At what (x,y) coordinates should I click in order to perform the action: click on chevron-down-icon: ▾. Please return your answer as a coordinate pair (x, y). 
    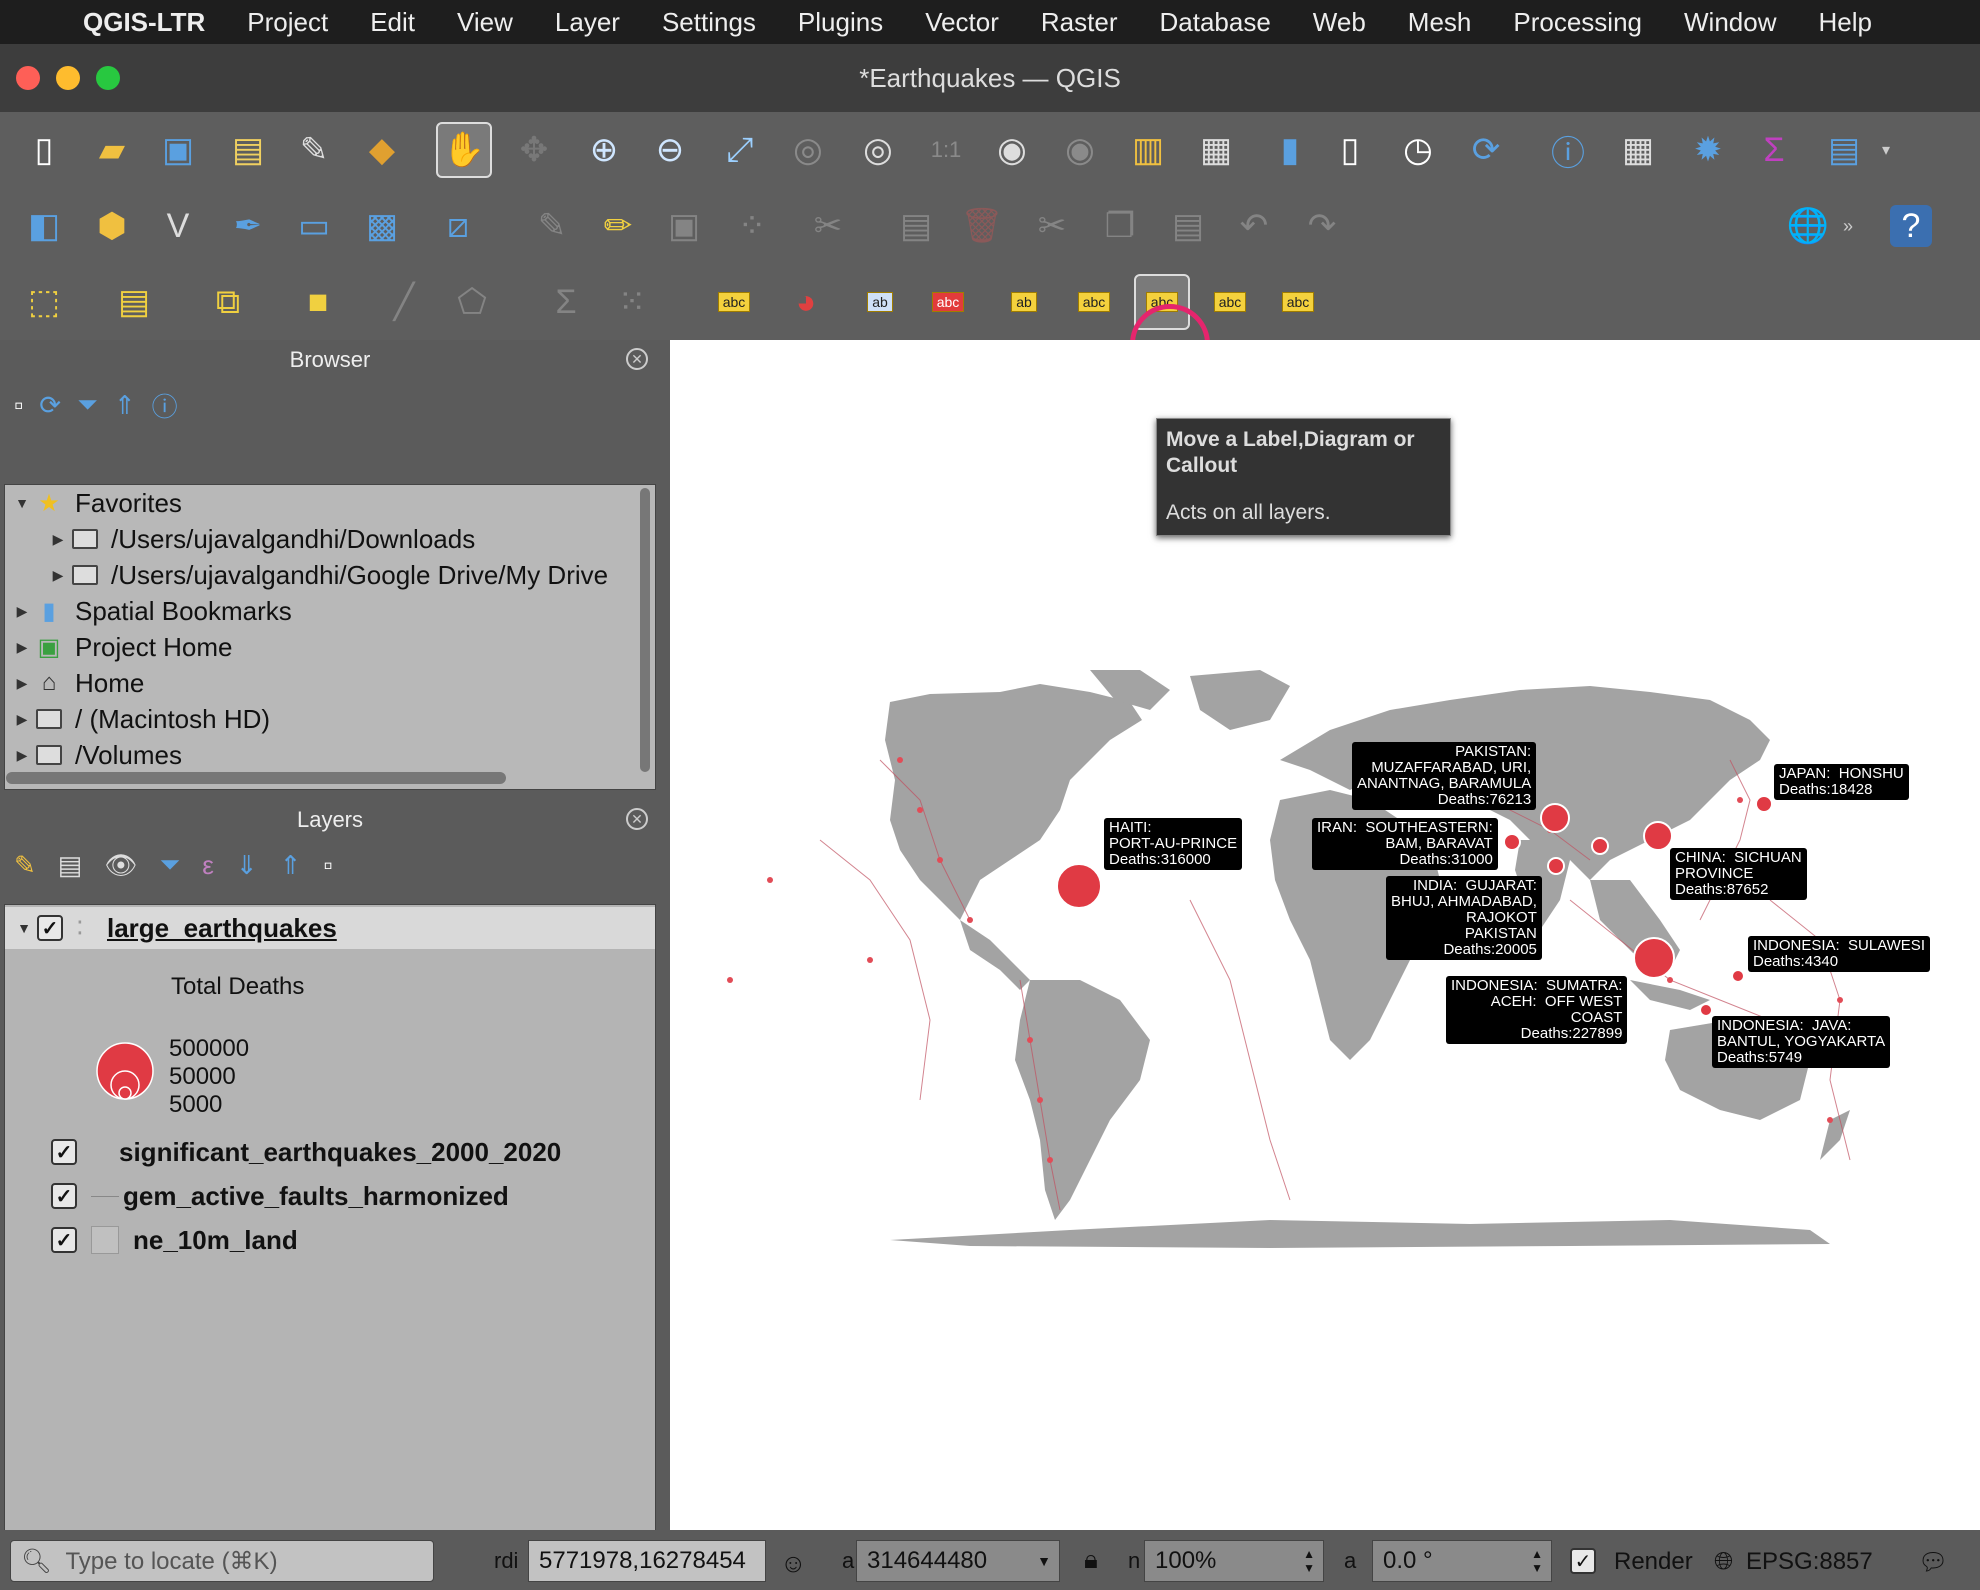
    Looking at the image, I should click on (1886, 150).